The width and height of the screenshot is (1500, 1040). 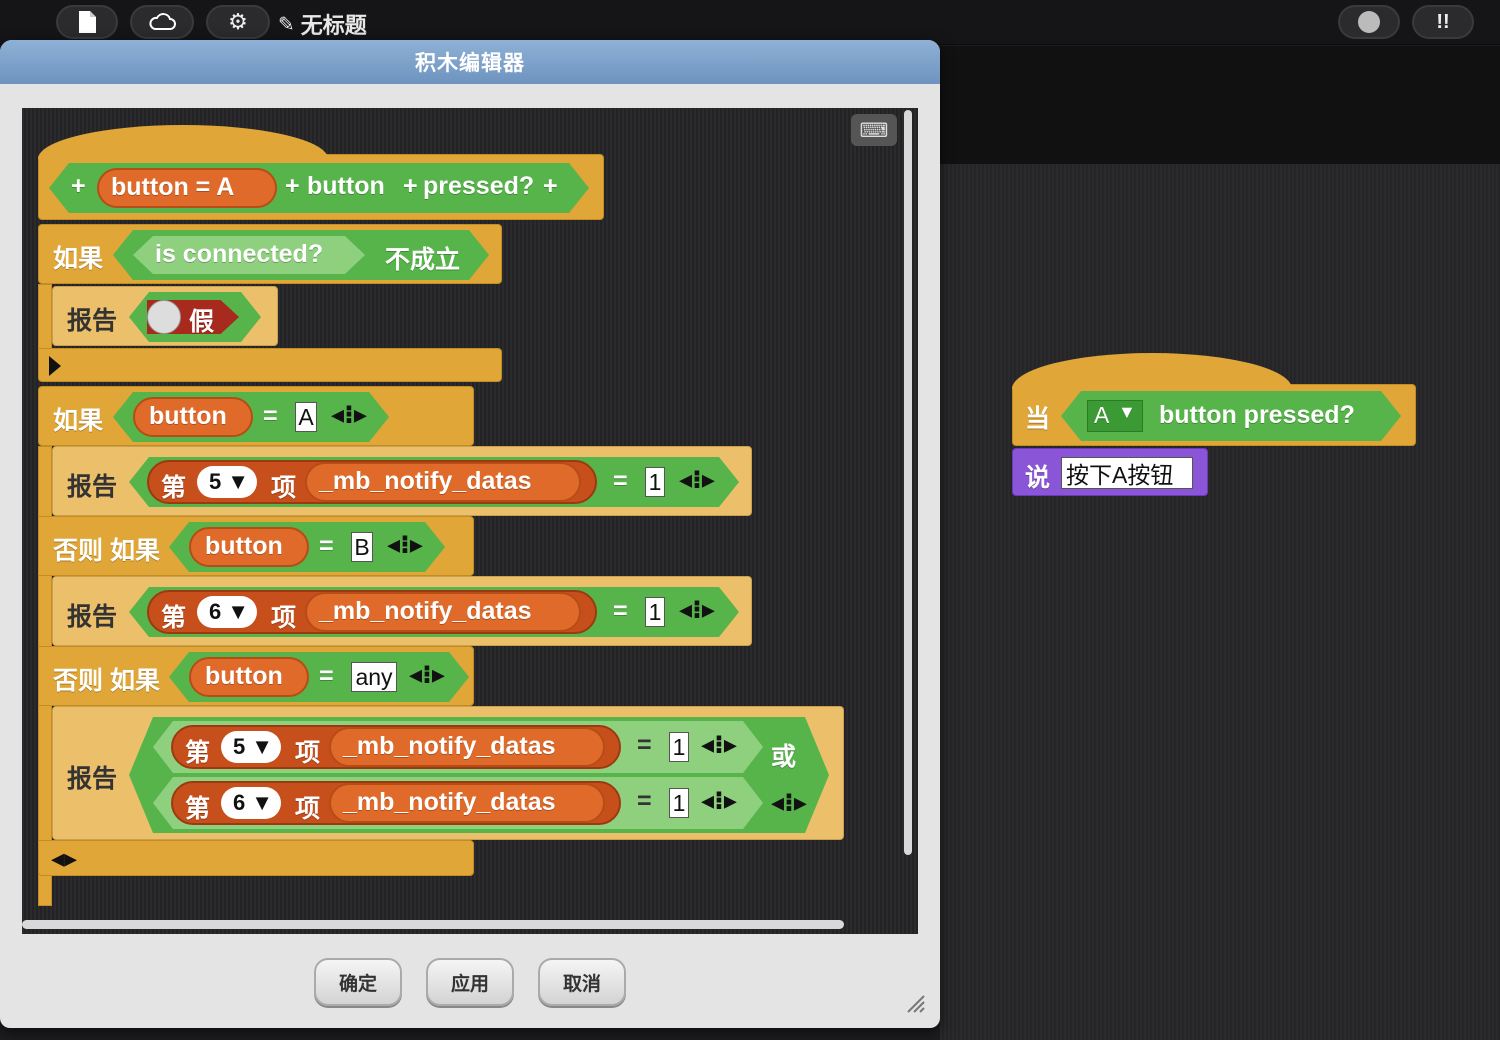 I want to click on apply-button: 应用, so click(x=470, y=982).